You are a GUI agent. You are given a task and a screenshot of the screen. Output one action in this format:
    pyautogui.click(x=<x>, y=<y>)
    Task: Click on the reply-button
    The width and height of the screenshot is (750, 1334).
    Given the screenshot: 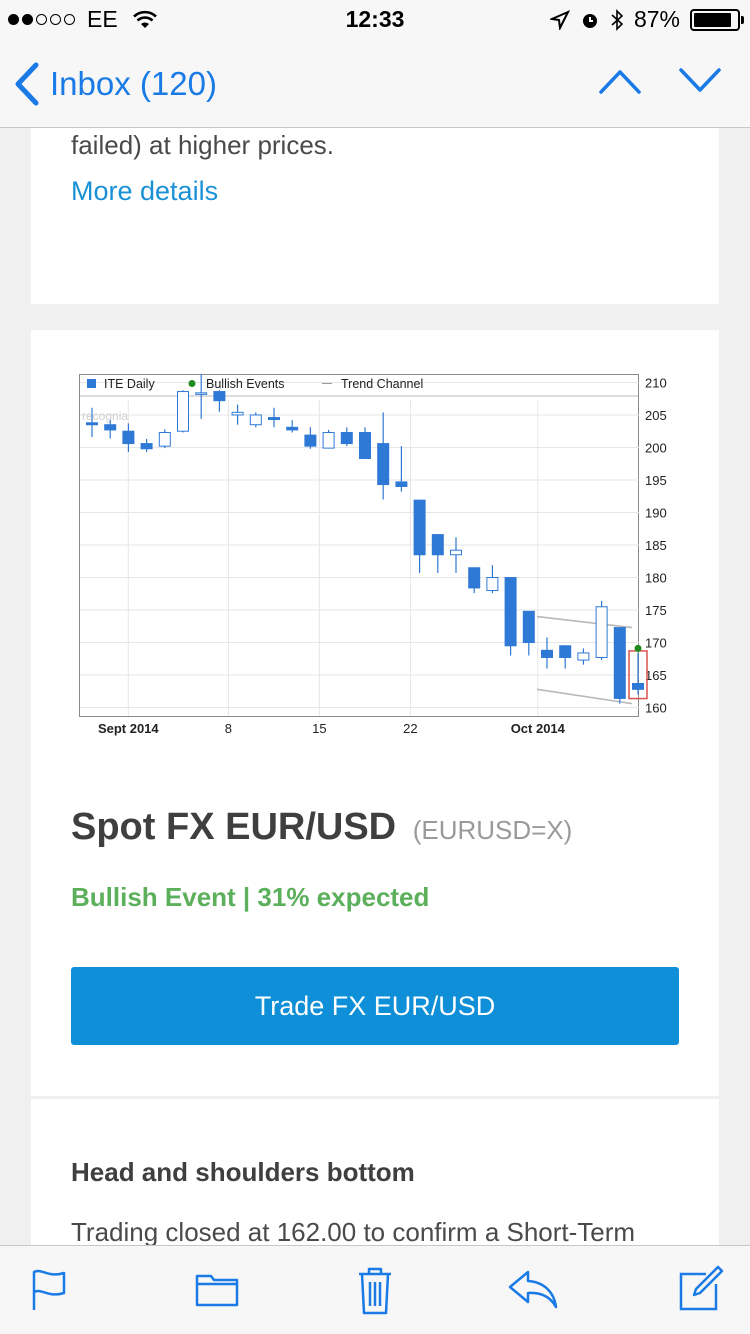 What is the action you would take?
    pyautogui.click(x=533, y=1291)
    